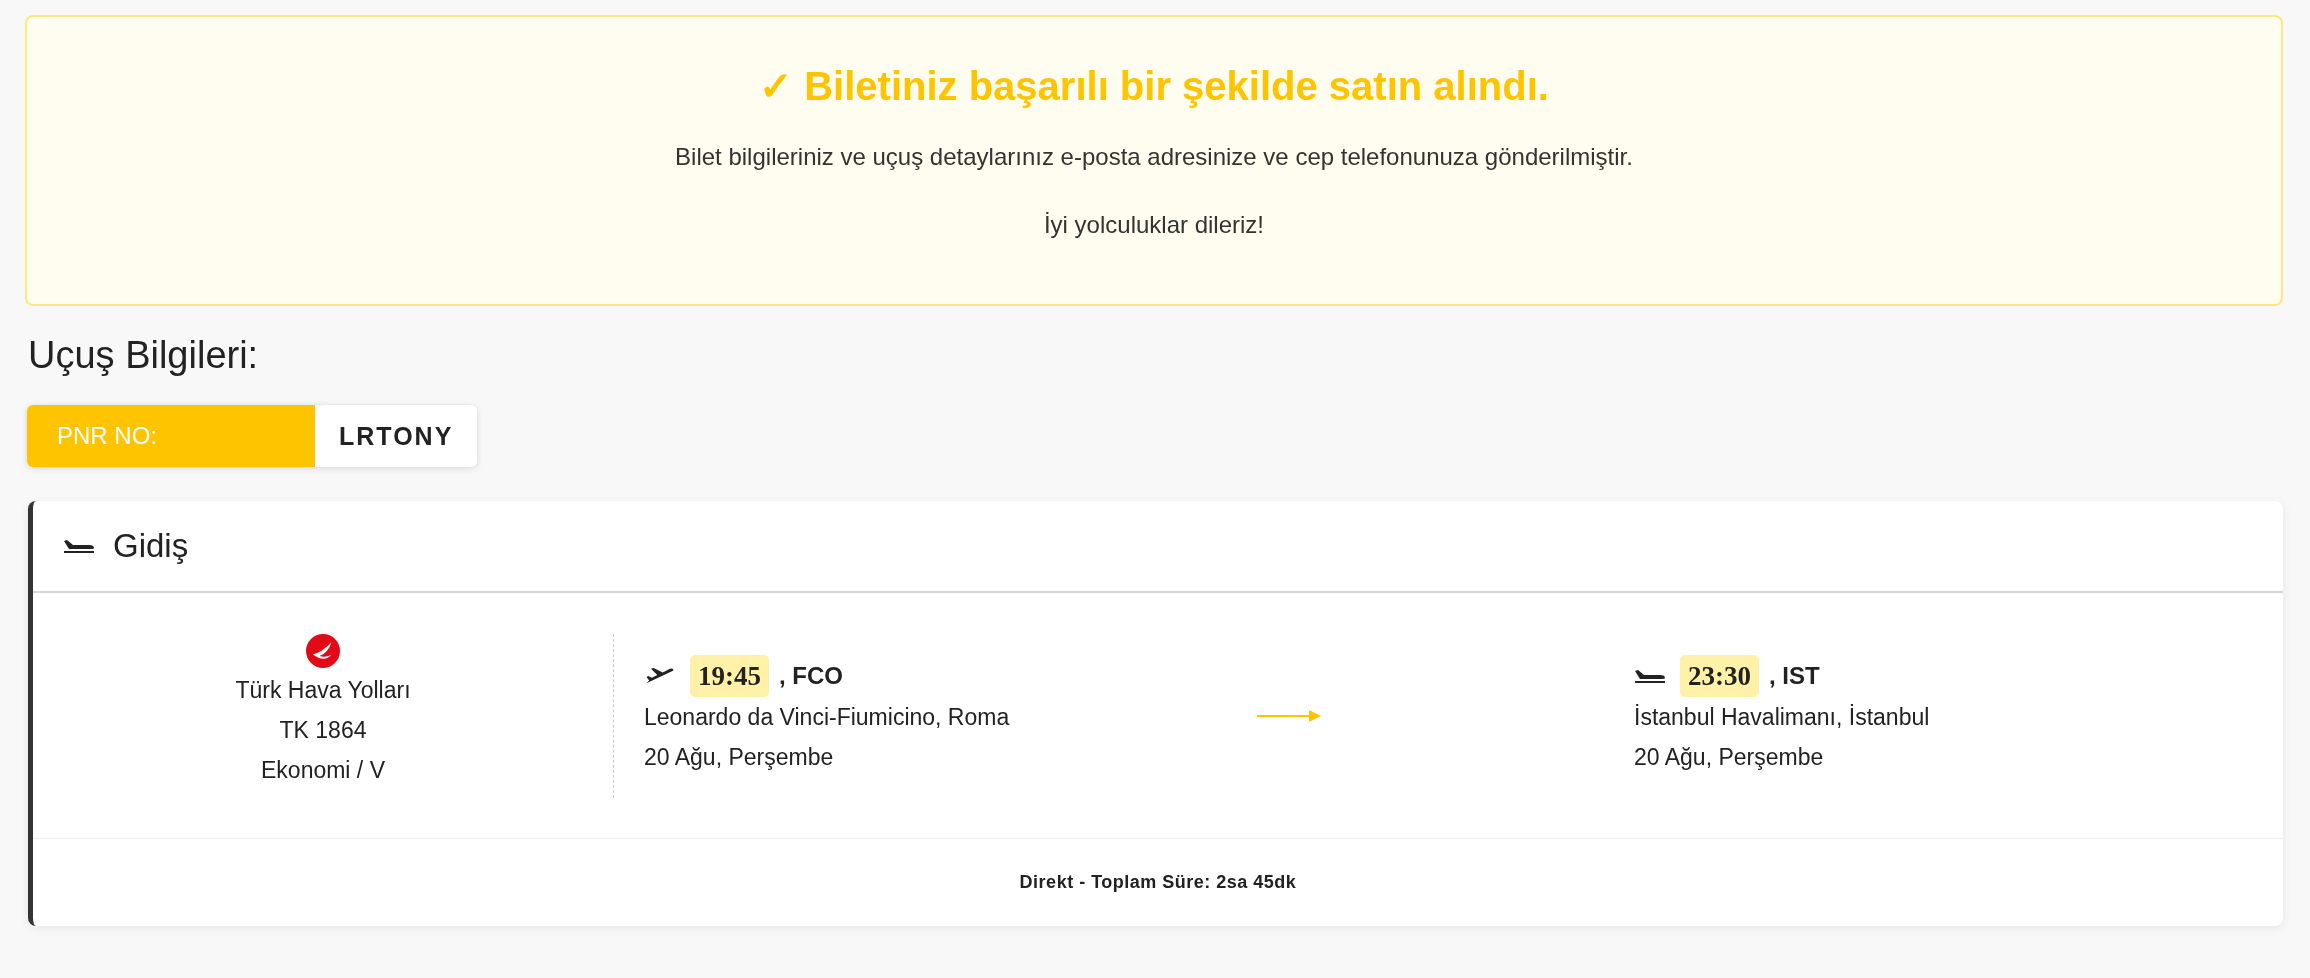  Describe the element at coordinates (323, 770) in the screenshot. I see `cabin-class: Ekonomi / V` at that location.